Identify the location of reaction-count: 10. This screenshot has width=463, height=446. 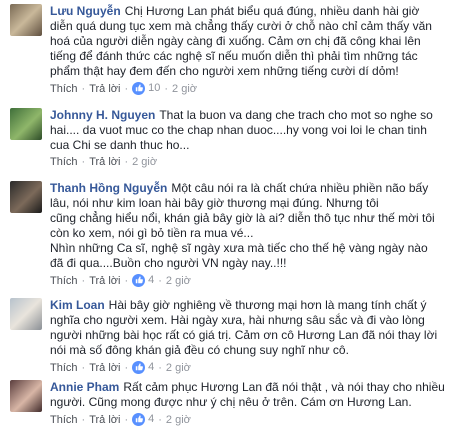
(146, 88).